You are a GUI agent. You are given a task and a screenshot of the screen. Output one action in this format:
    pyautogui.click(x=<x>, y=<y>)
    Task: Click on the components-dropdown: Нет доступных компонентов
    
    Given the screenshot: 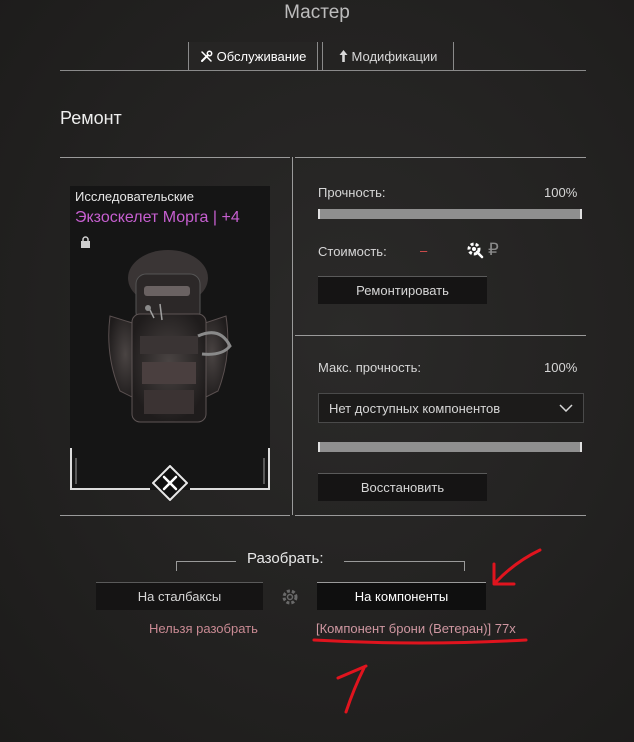 What is the action you would take?
    pyautogui.click(x=451, y=408)
    